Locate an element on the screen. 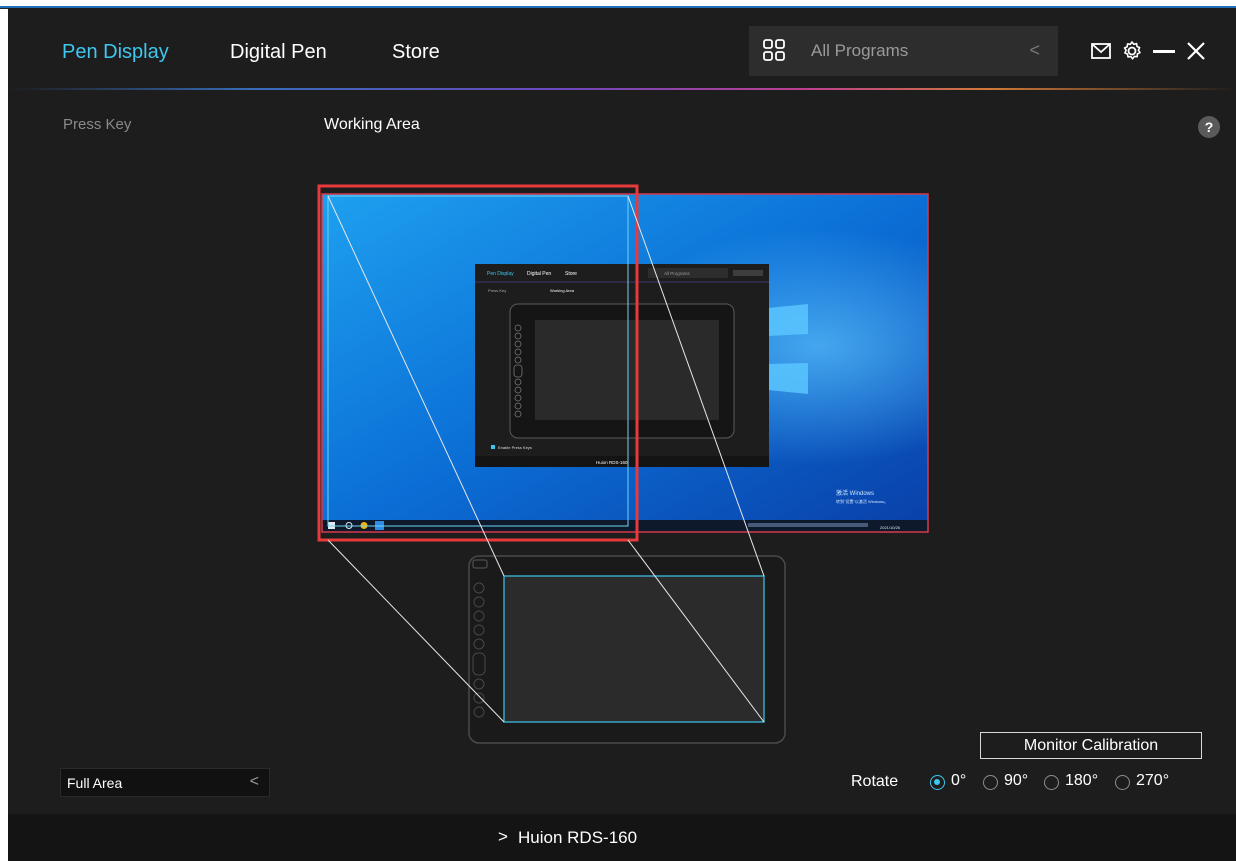 The width and height of the screenshot is (1236, 861). rotate-270-radio is located at coordinates (1122, 782).